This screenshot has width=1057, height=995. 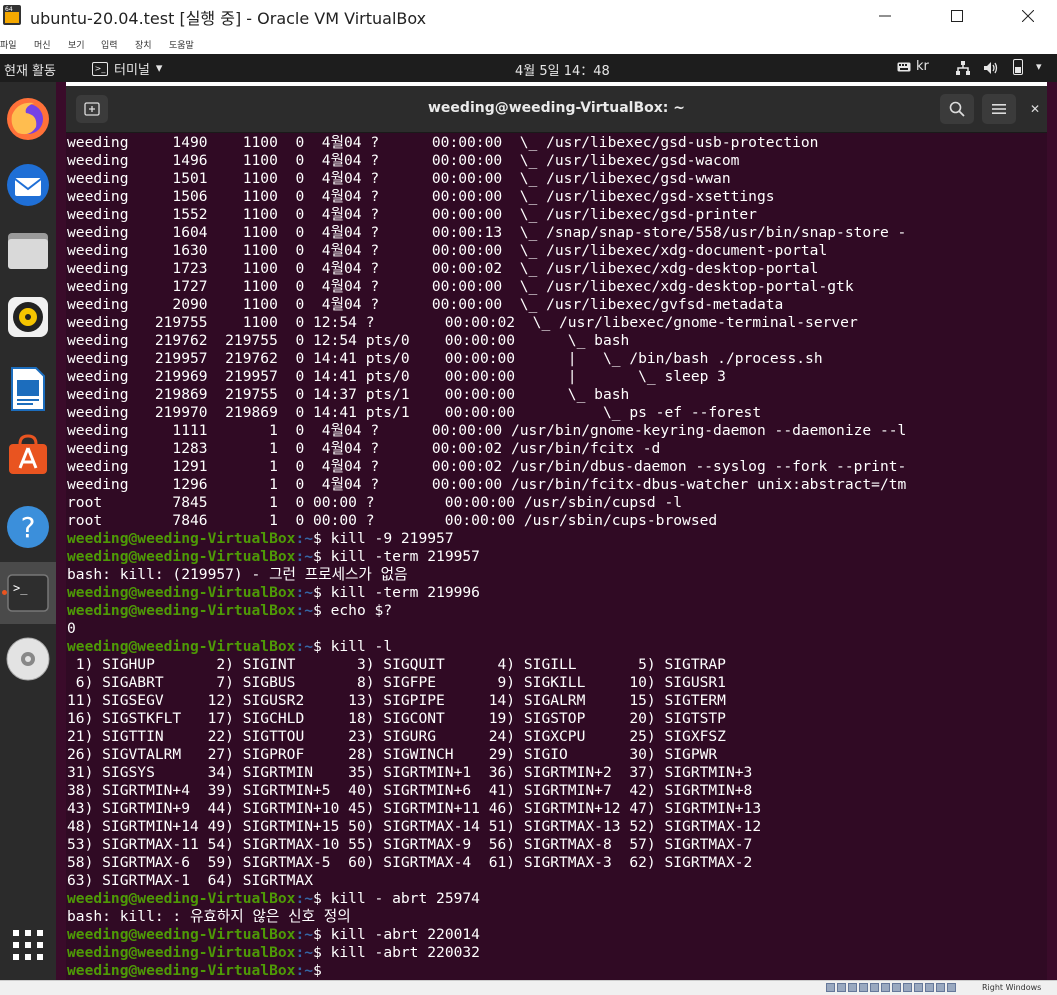 I want to click on shared-folder-status-icon, so click(x=885, y=987).